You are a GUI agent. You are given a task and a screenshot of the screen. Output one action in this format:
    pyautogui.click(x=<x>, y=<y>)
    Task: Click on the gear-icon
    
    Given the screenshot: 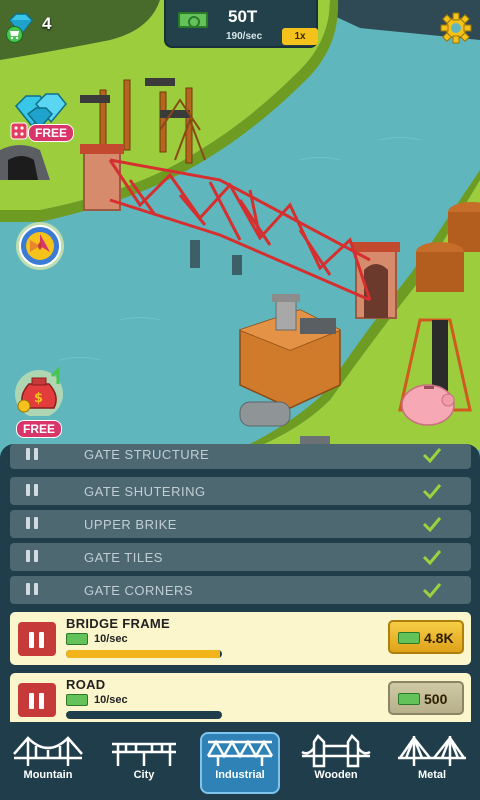 What is the action you would take?
    pyautogui.click(x=456, y=28)
    